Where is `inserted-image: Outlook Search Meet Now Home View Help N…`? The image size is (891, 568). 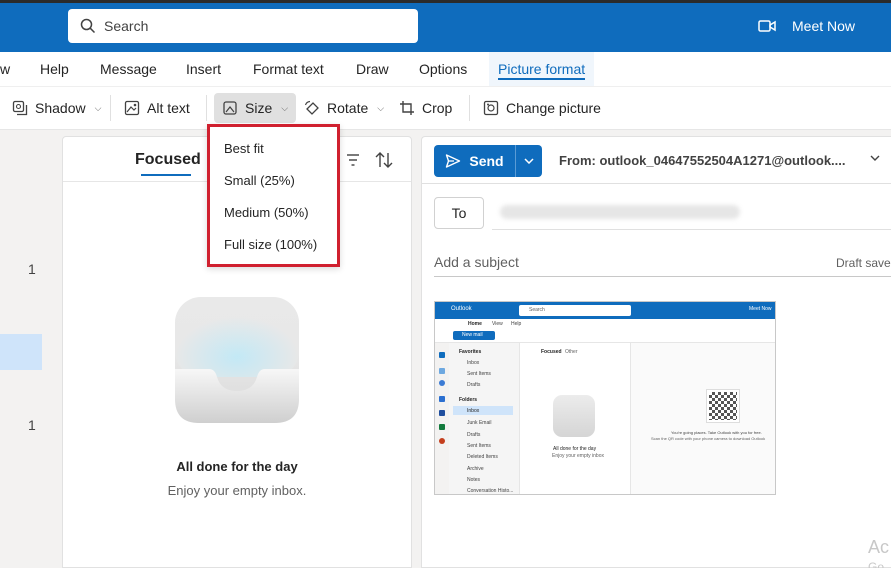 inserted-image: Outlook Search Meet Now Home View Help N… is located at coordinates (605, 398).